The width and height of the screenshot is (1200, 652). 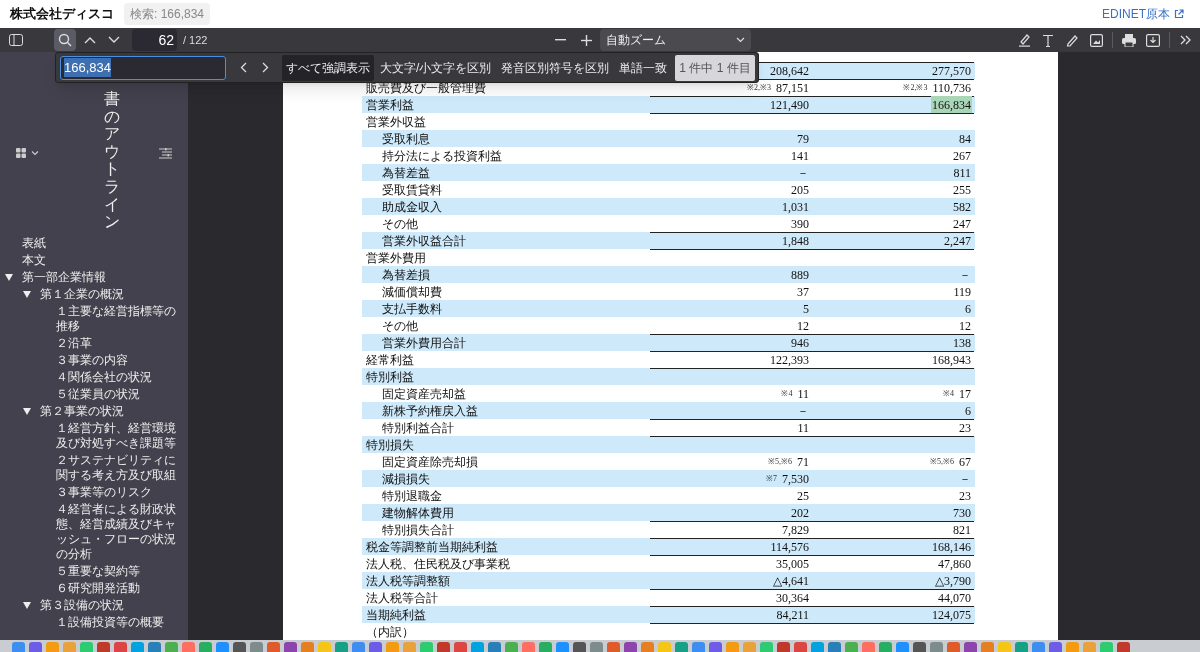 I want to click on find-option-button: 発音区別符号を区別, so click(x=555, y=67).